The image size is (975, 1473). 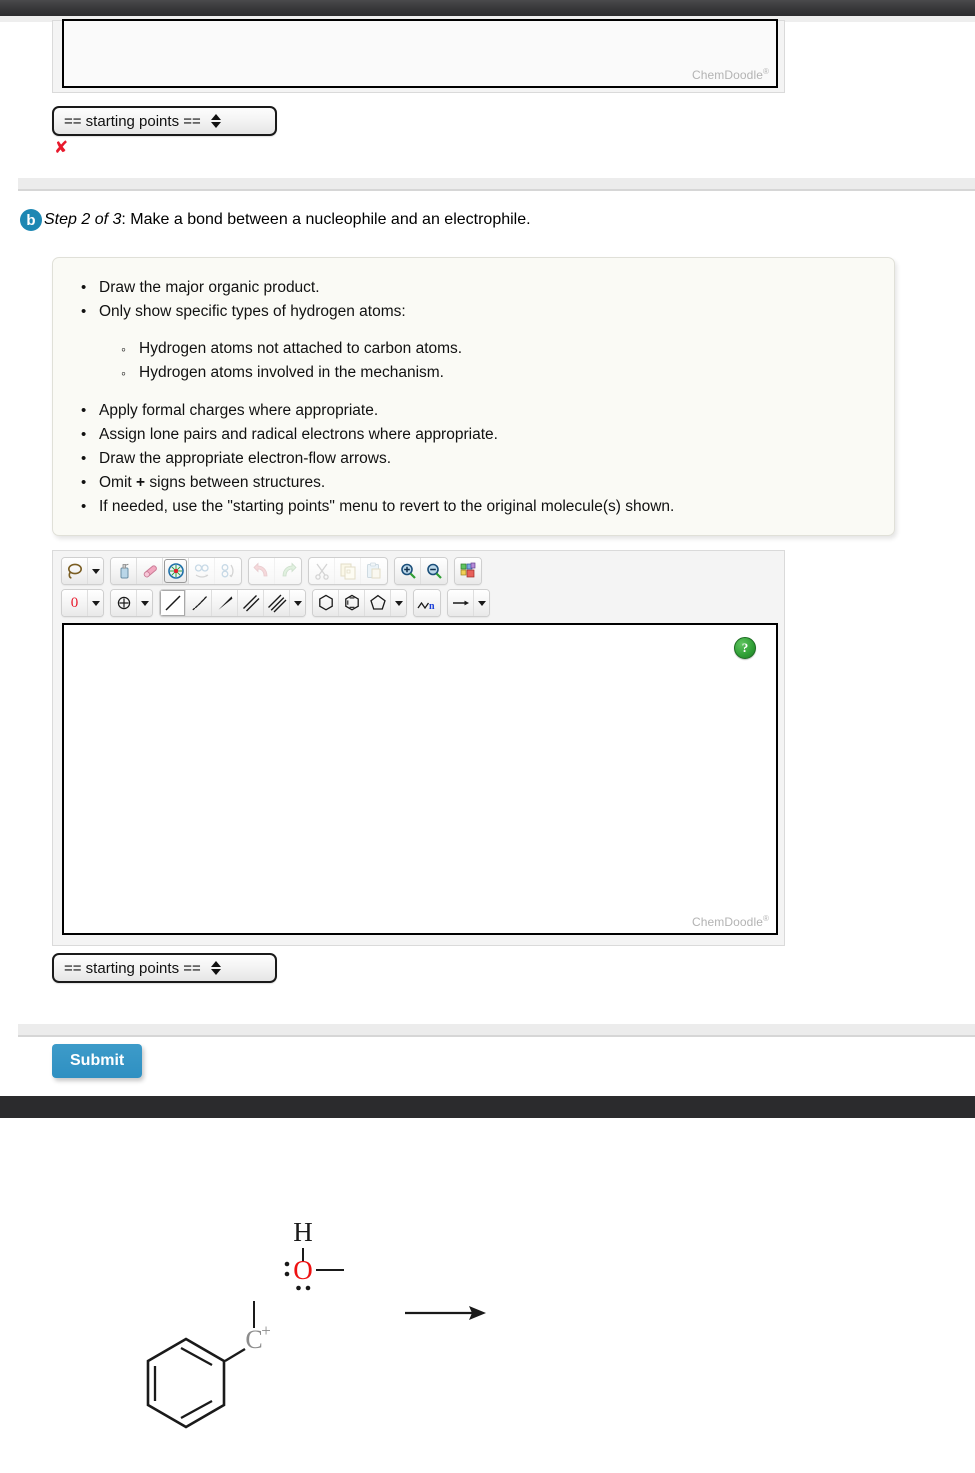 What do you see at coordinates (228, 571) in the screenshot?
I see `flip-vertical-tool` at bounding box center [228, 571].